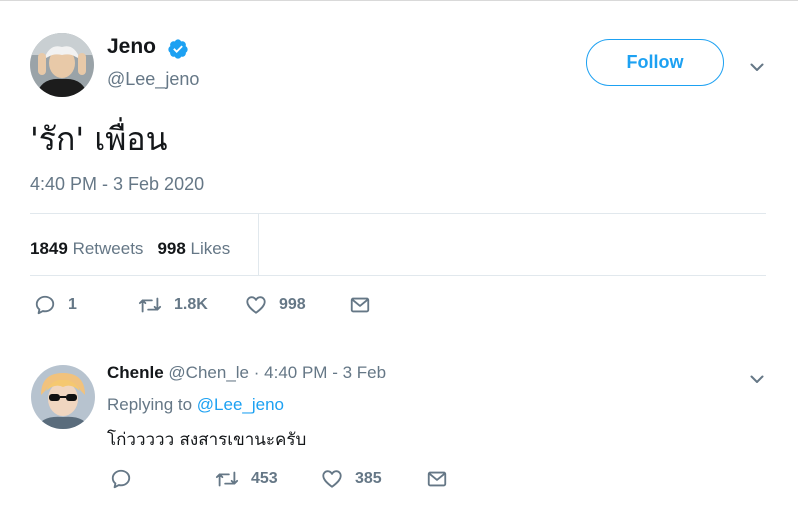 This screenshot has width=798, height=514. What do you see at coordinates (325, 372) in the screenshot?
I see `reply-time: 4:40 PM - 3 Feb` at bounding box center [325, 372].